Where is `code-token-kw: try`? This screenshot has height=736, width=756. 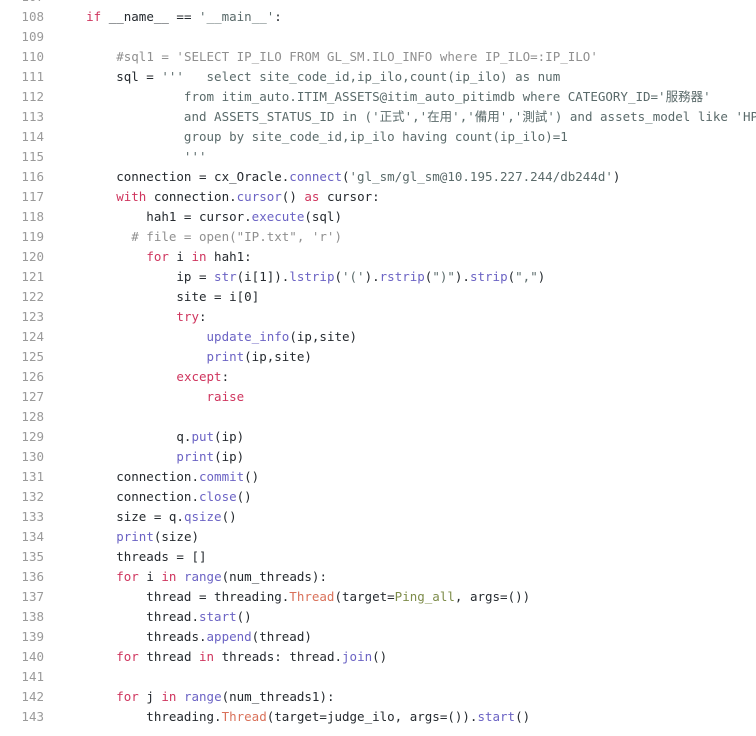
code-token-kw: try is located at coordinates (187, 316).